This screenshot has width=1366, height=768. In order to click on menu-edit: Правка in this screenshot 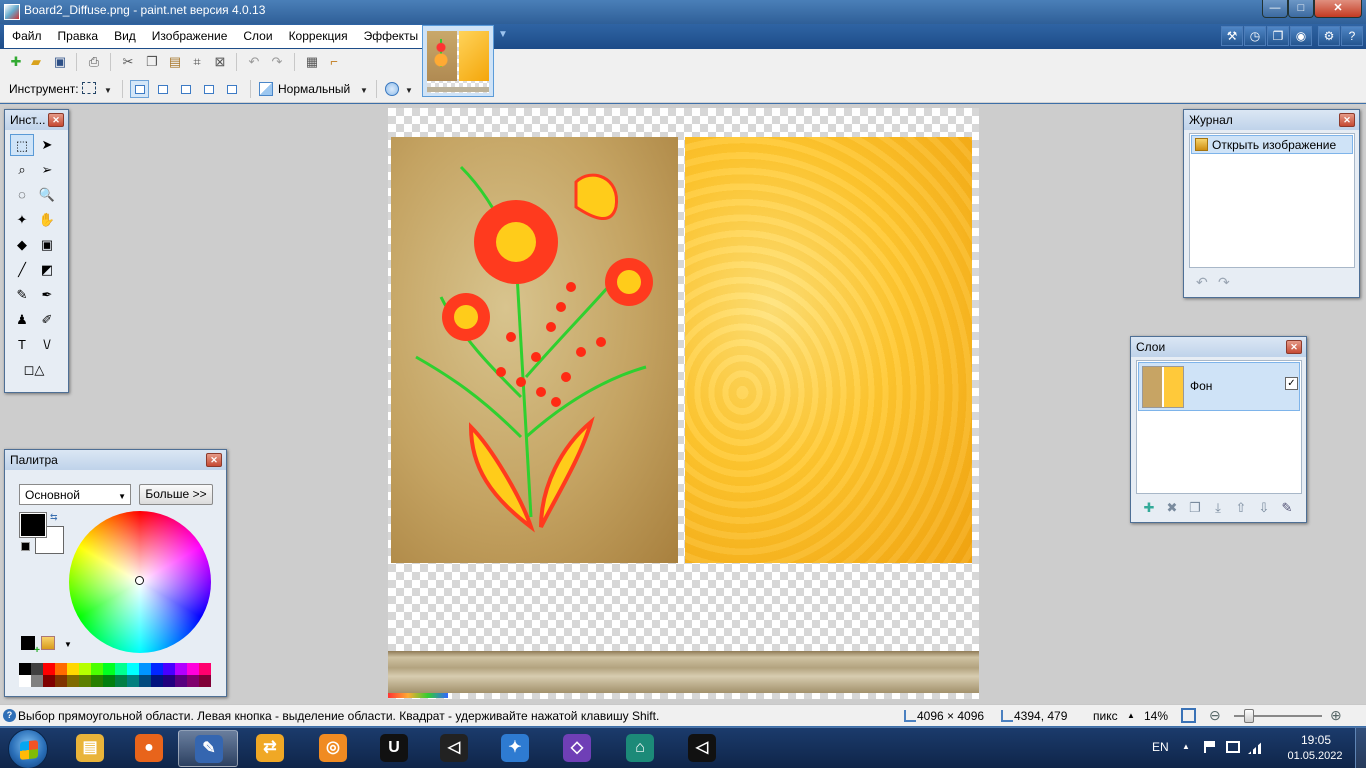, I will do `click(78, 36)`.